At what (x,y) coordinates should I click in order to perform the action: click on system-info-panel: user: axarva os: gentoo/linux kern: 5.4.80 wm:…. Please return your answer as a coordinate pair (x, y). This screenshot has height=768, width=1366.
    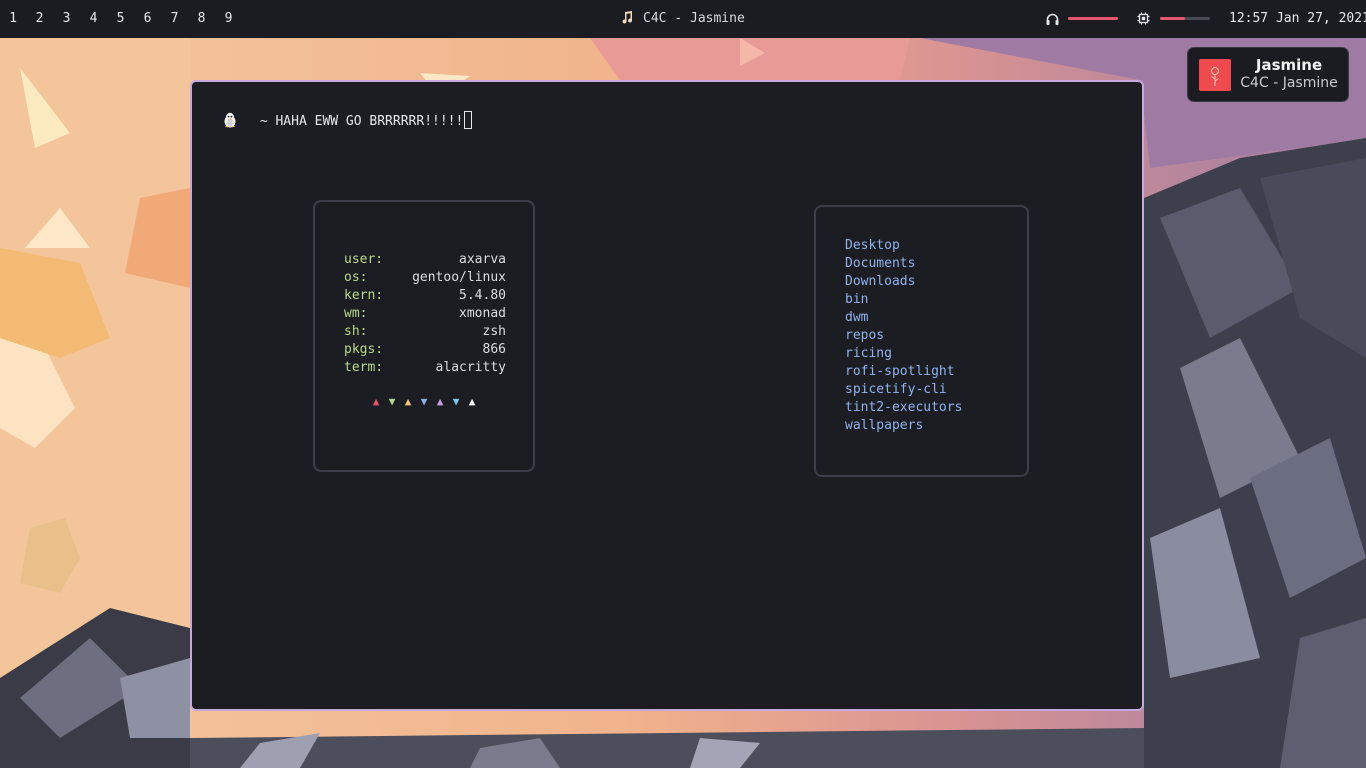
    Looking at the image, I should click on (424, 336).